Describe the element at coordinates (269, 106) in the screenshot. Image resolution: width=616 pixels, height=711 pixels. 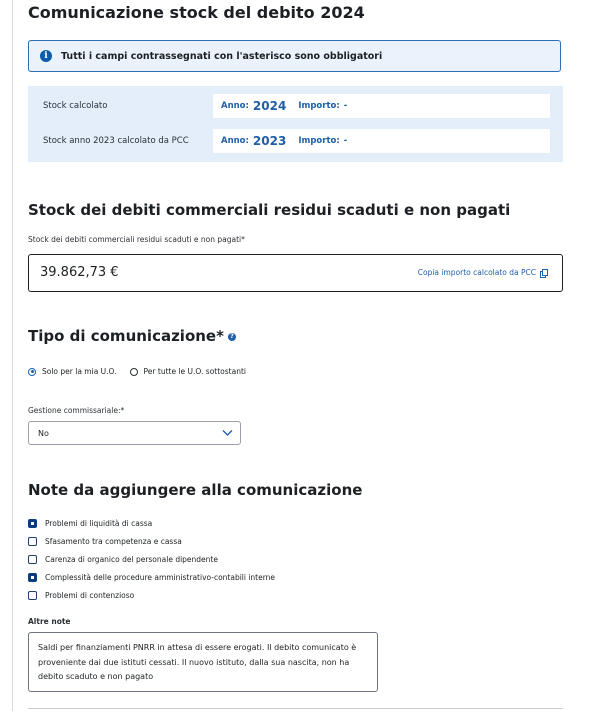
I see `anno-value: 2024` at that location.